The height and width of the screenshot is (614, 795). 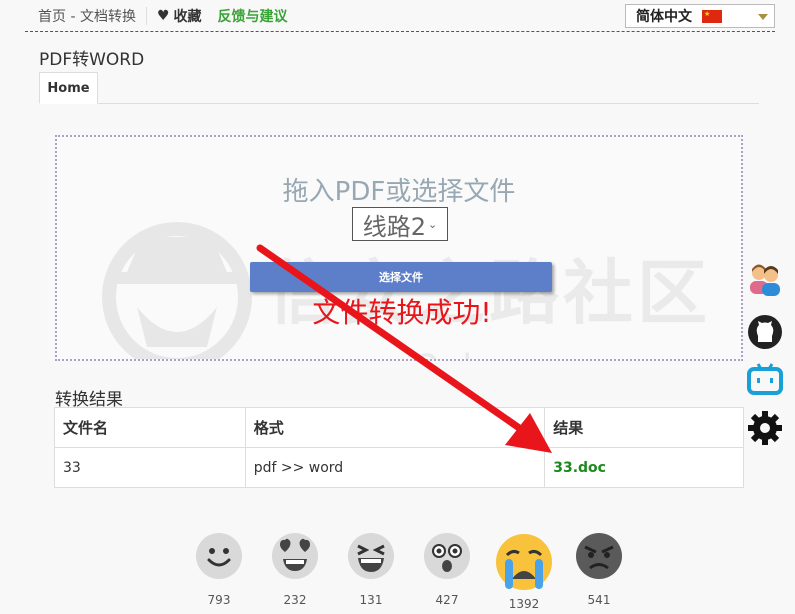 What do you see at coordinates (395, 427) in the screenshot?
I see `header-format: 格式` at bounding box center [395, 427].